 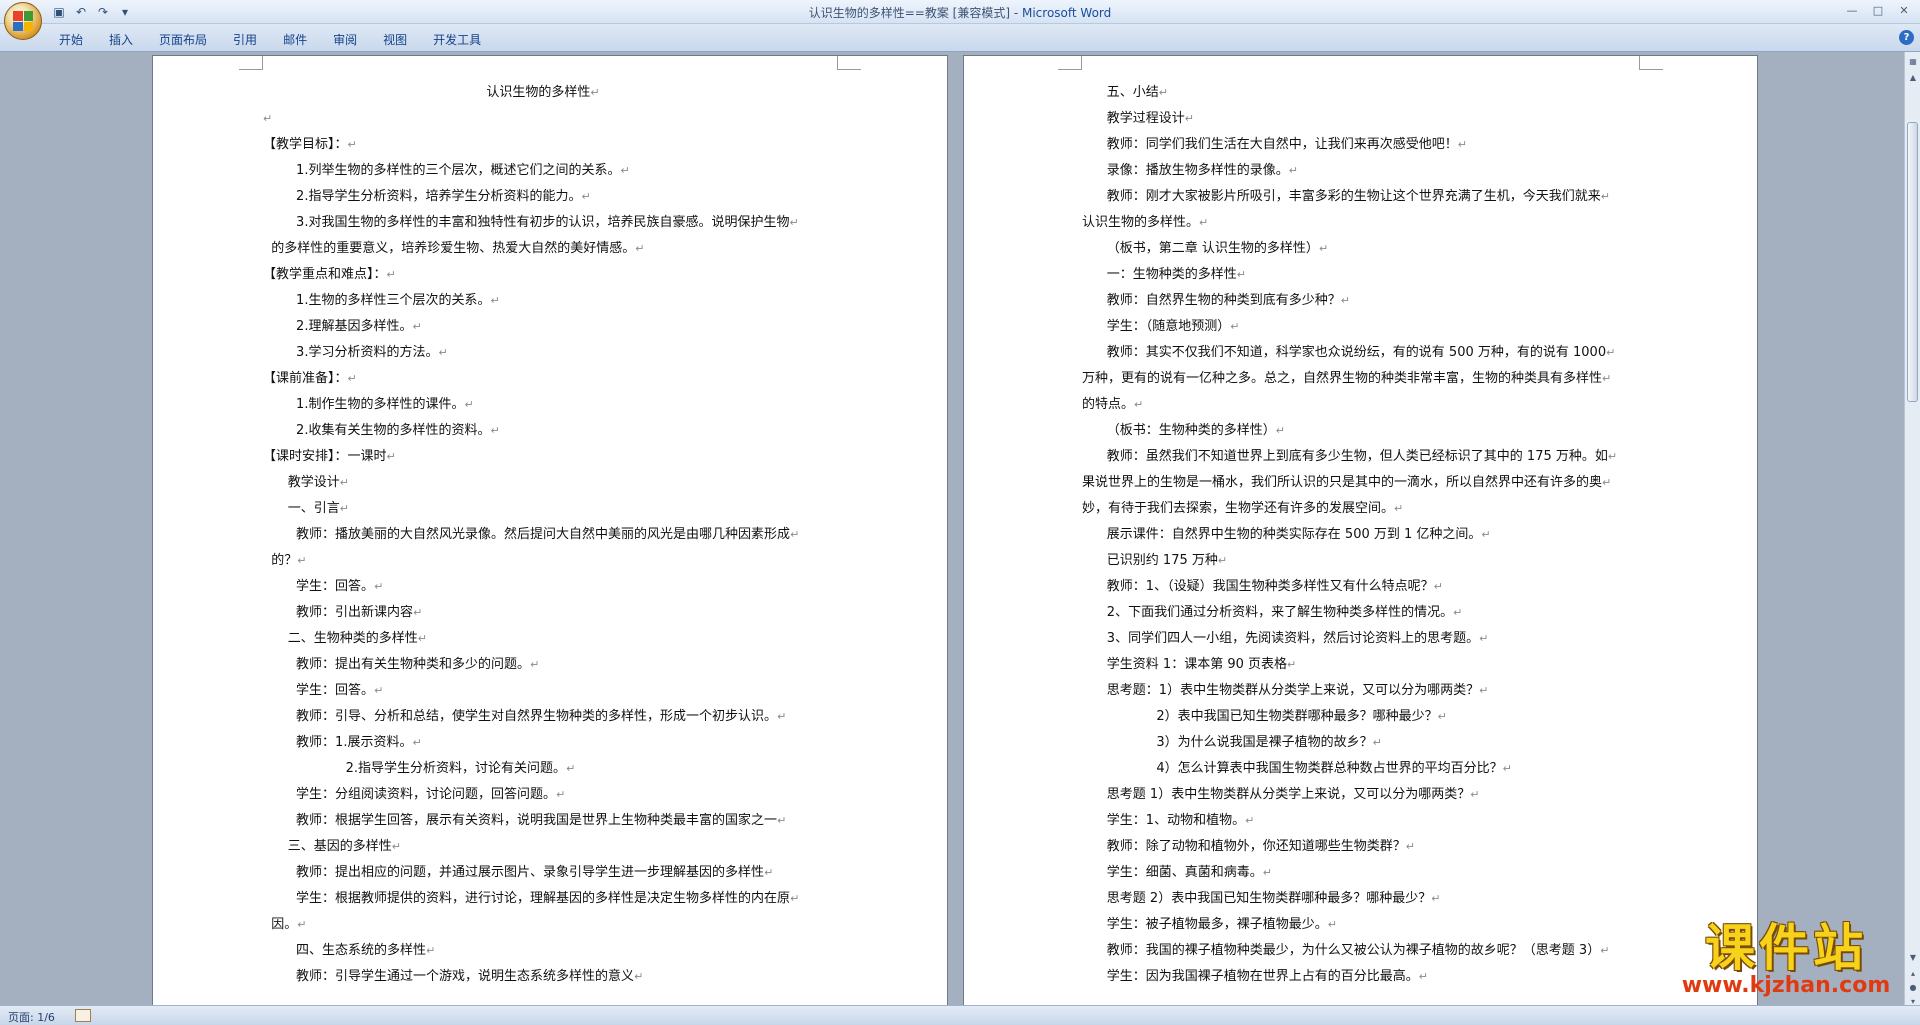 What do you see at coordinates (543, 717) in the screenshot?
I see `paragraph-line: 教师：引导、分析和总结，使学生对自然界生物种类的多样性，形成一个初步认识。↵` at bounding box center [543, 717].